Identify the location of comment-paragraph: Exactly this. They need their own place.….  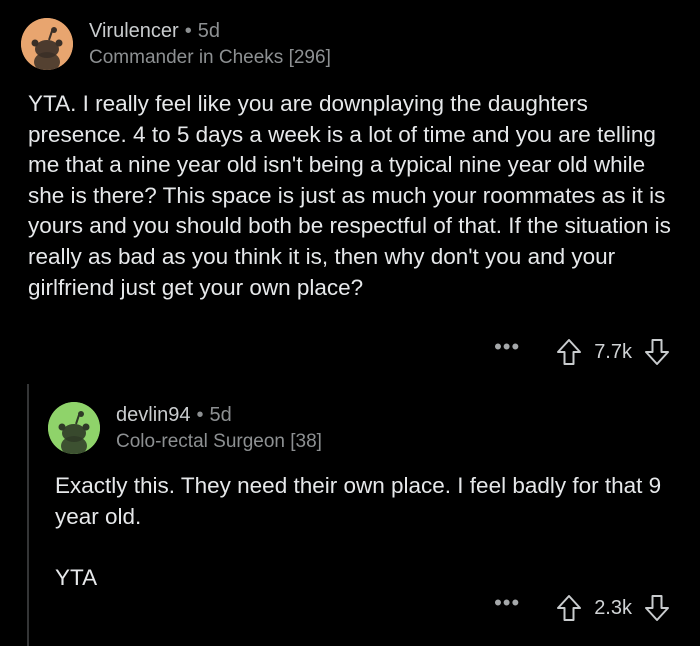
(358, 501).